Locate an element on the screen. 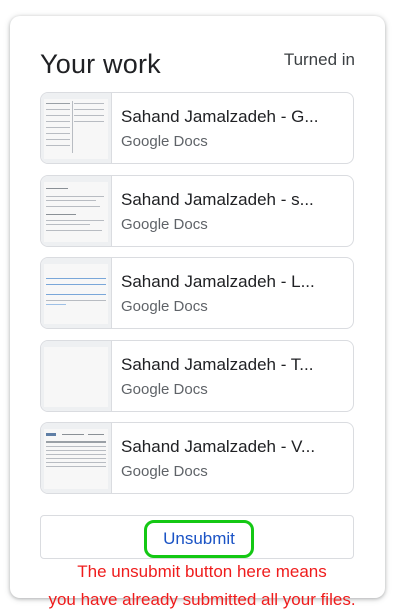  card-title: Your work is located at coordinates (100, 64).